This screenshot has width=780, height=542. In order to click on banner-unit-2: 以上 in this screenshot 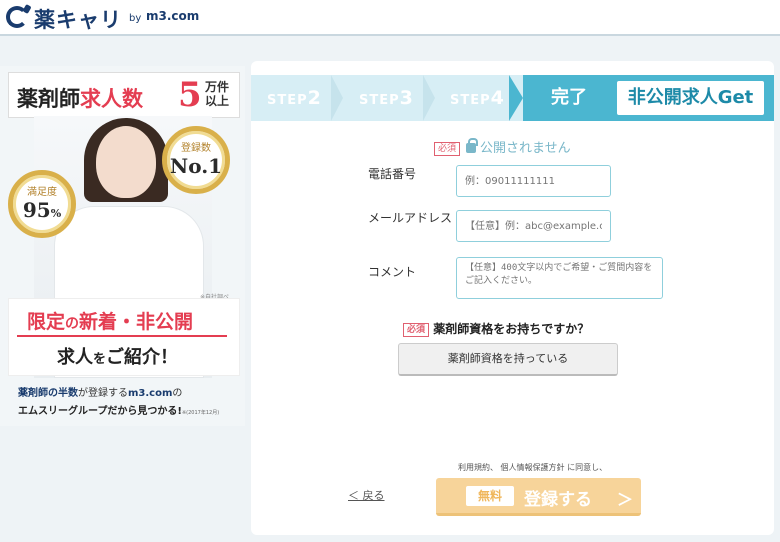, I will do `click(217, 101)`.